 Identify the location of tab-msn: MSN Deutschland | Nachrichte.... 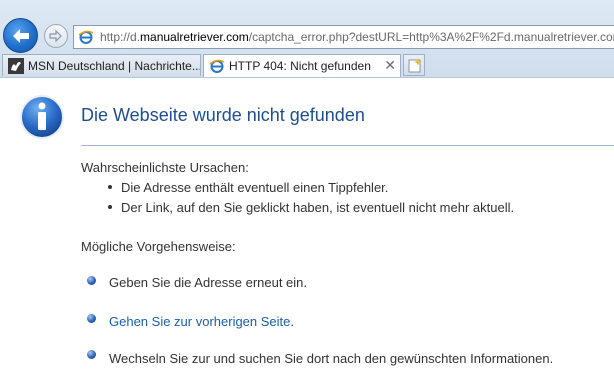
(101, 65).